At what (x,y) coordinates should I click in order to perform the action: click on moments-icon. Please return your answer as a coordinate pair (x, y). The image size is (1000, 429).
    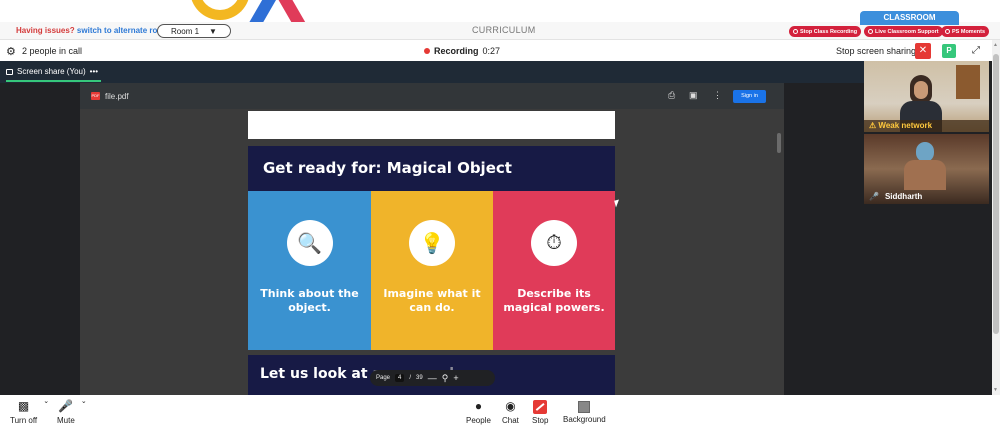
    Looking at the image, I should click on (947, 31).